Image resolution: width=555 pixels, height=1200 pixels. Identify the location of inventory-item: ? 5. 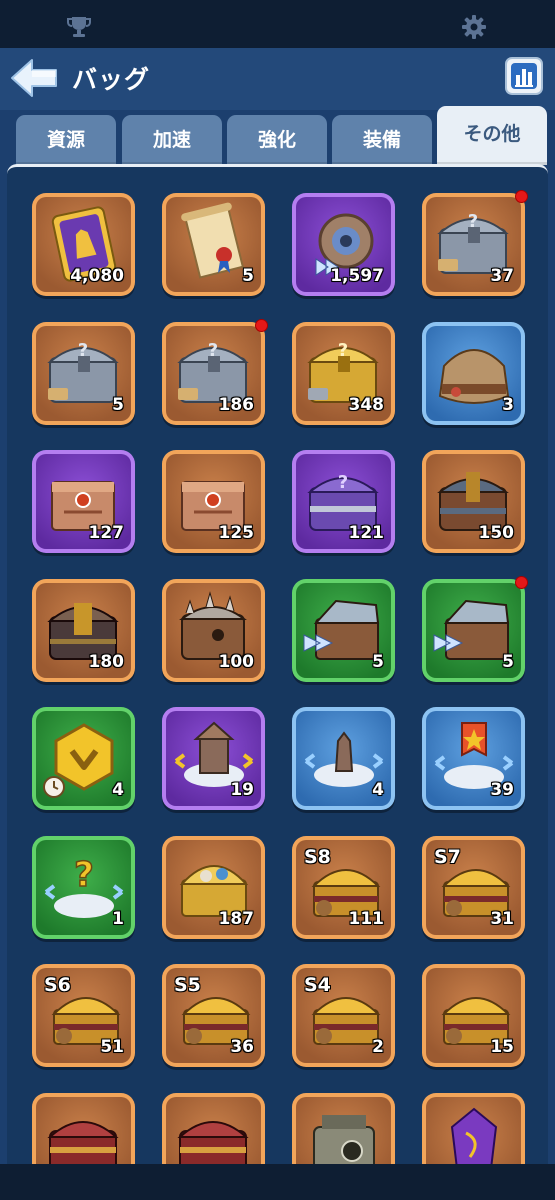
(83, 373).